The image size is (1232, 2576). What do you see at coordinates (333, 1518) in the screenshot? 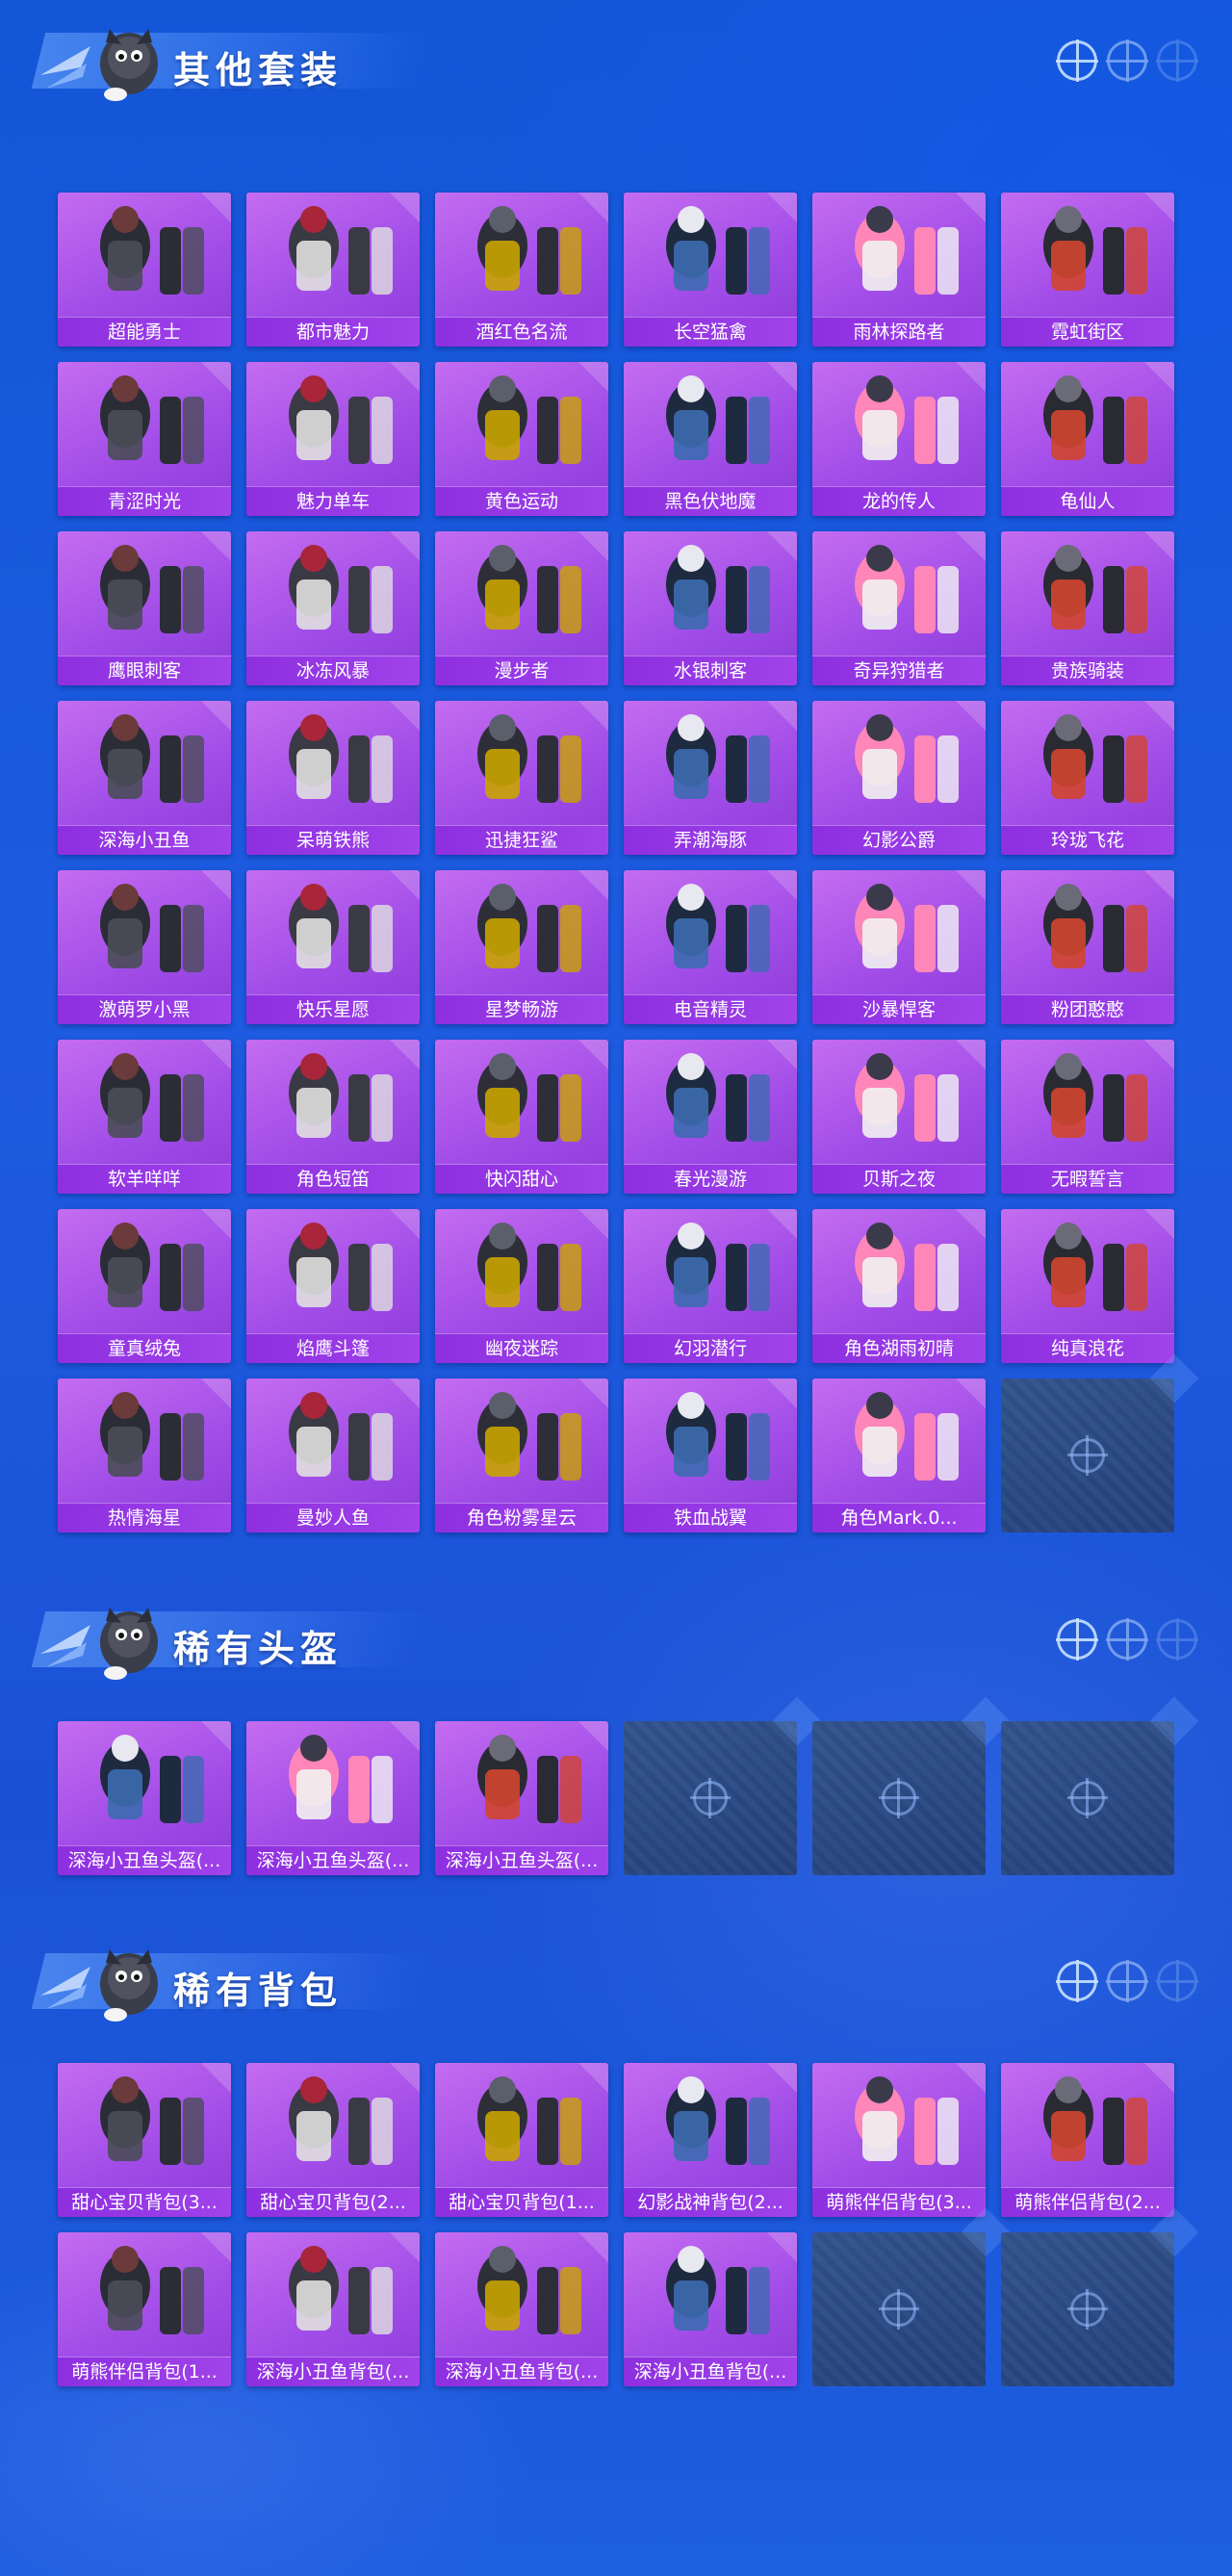
I see `item-label: 曼妙人鱼` at bounding box center [333, 1518].